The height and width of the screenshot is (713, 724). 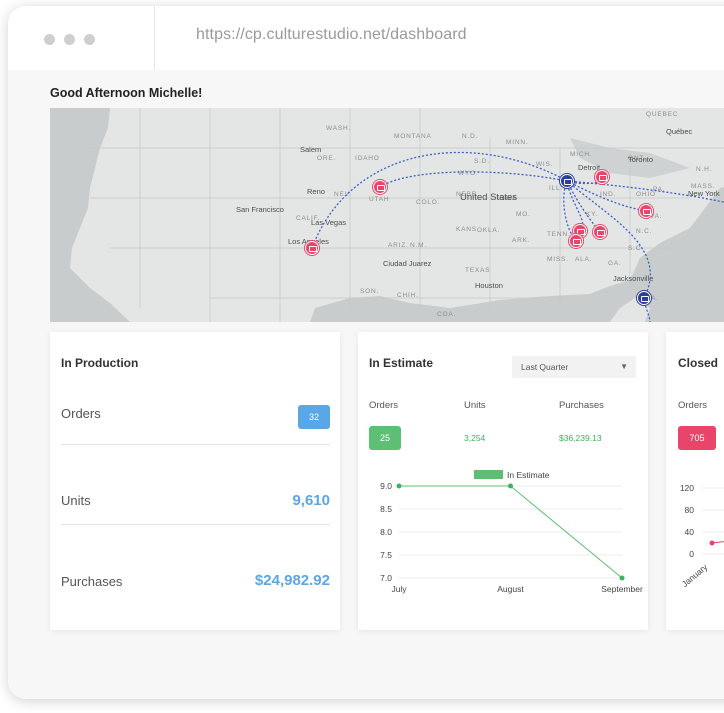 I want to click on purchases-value: $36,239.13, so click(x=580, y=438).